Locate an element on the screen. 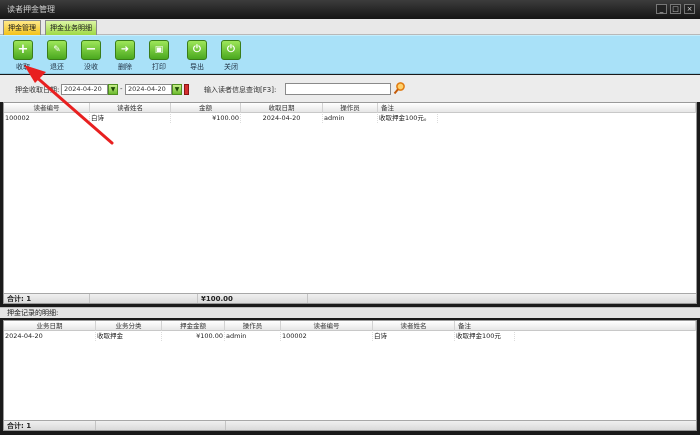  search-input is located at coordinates (338, 89).